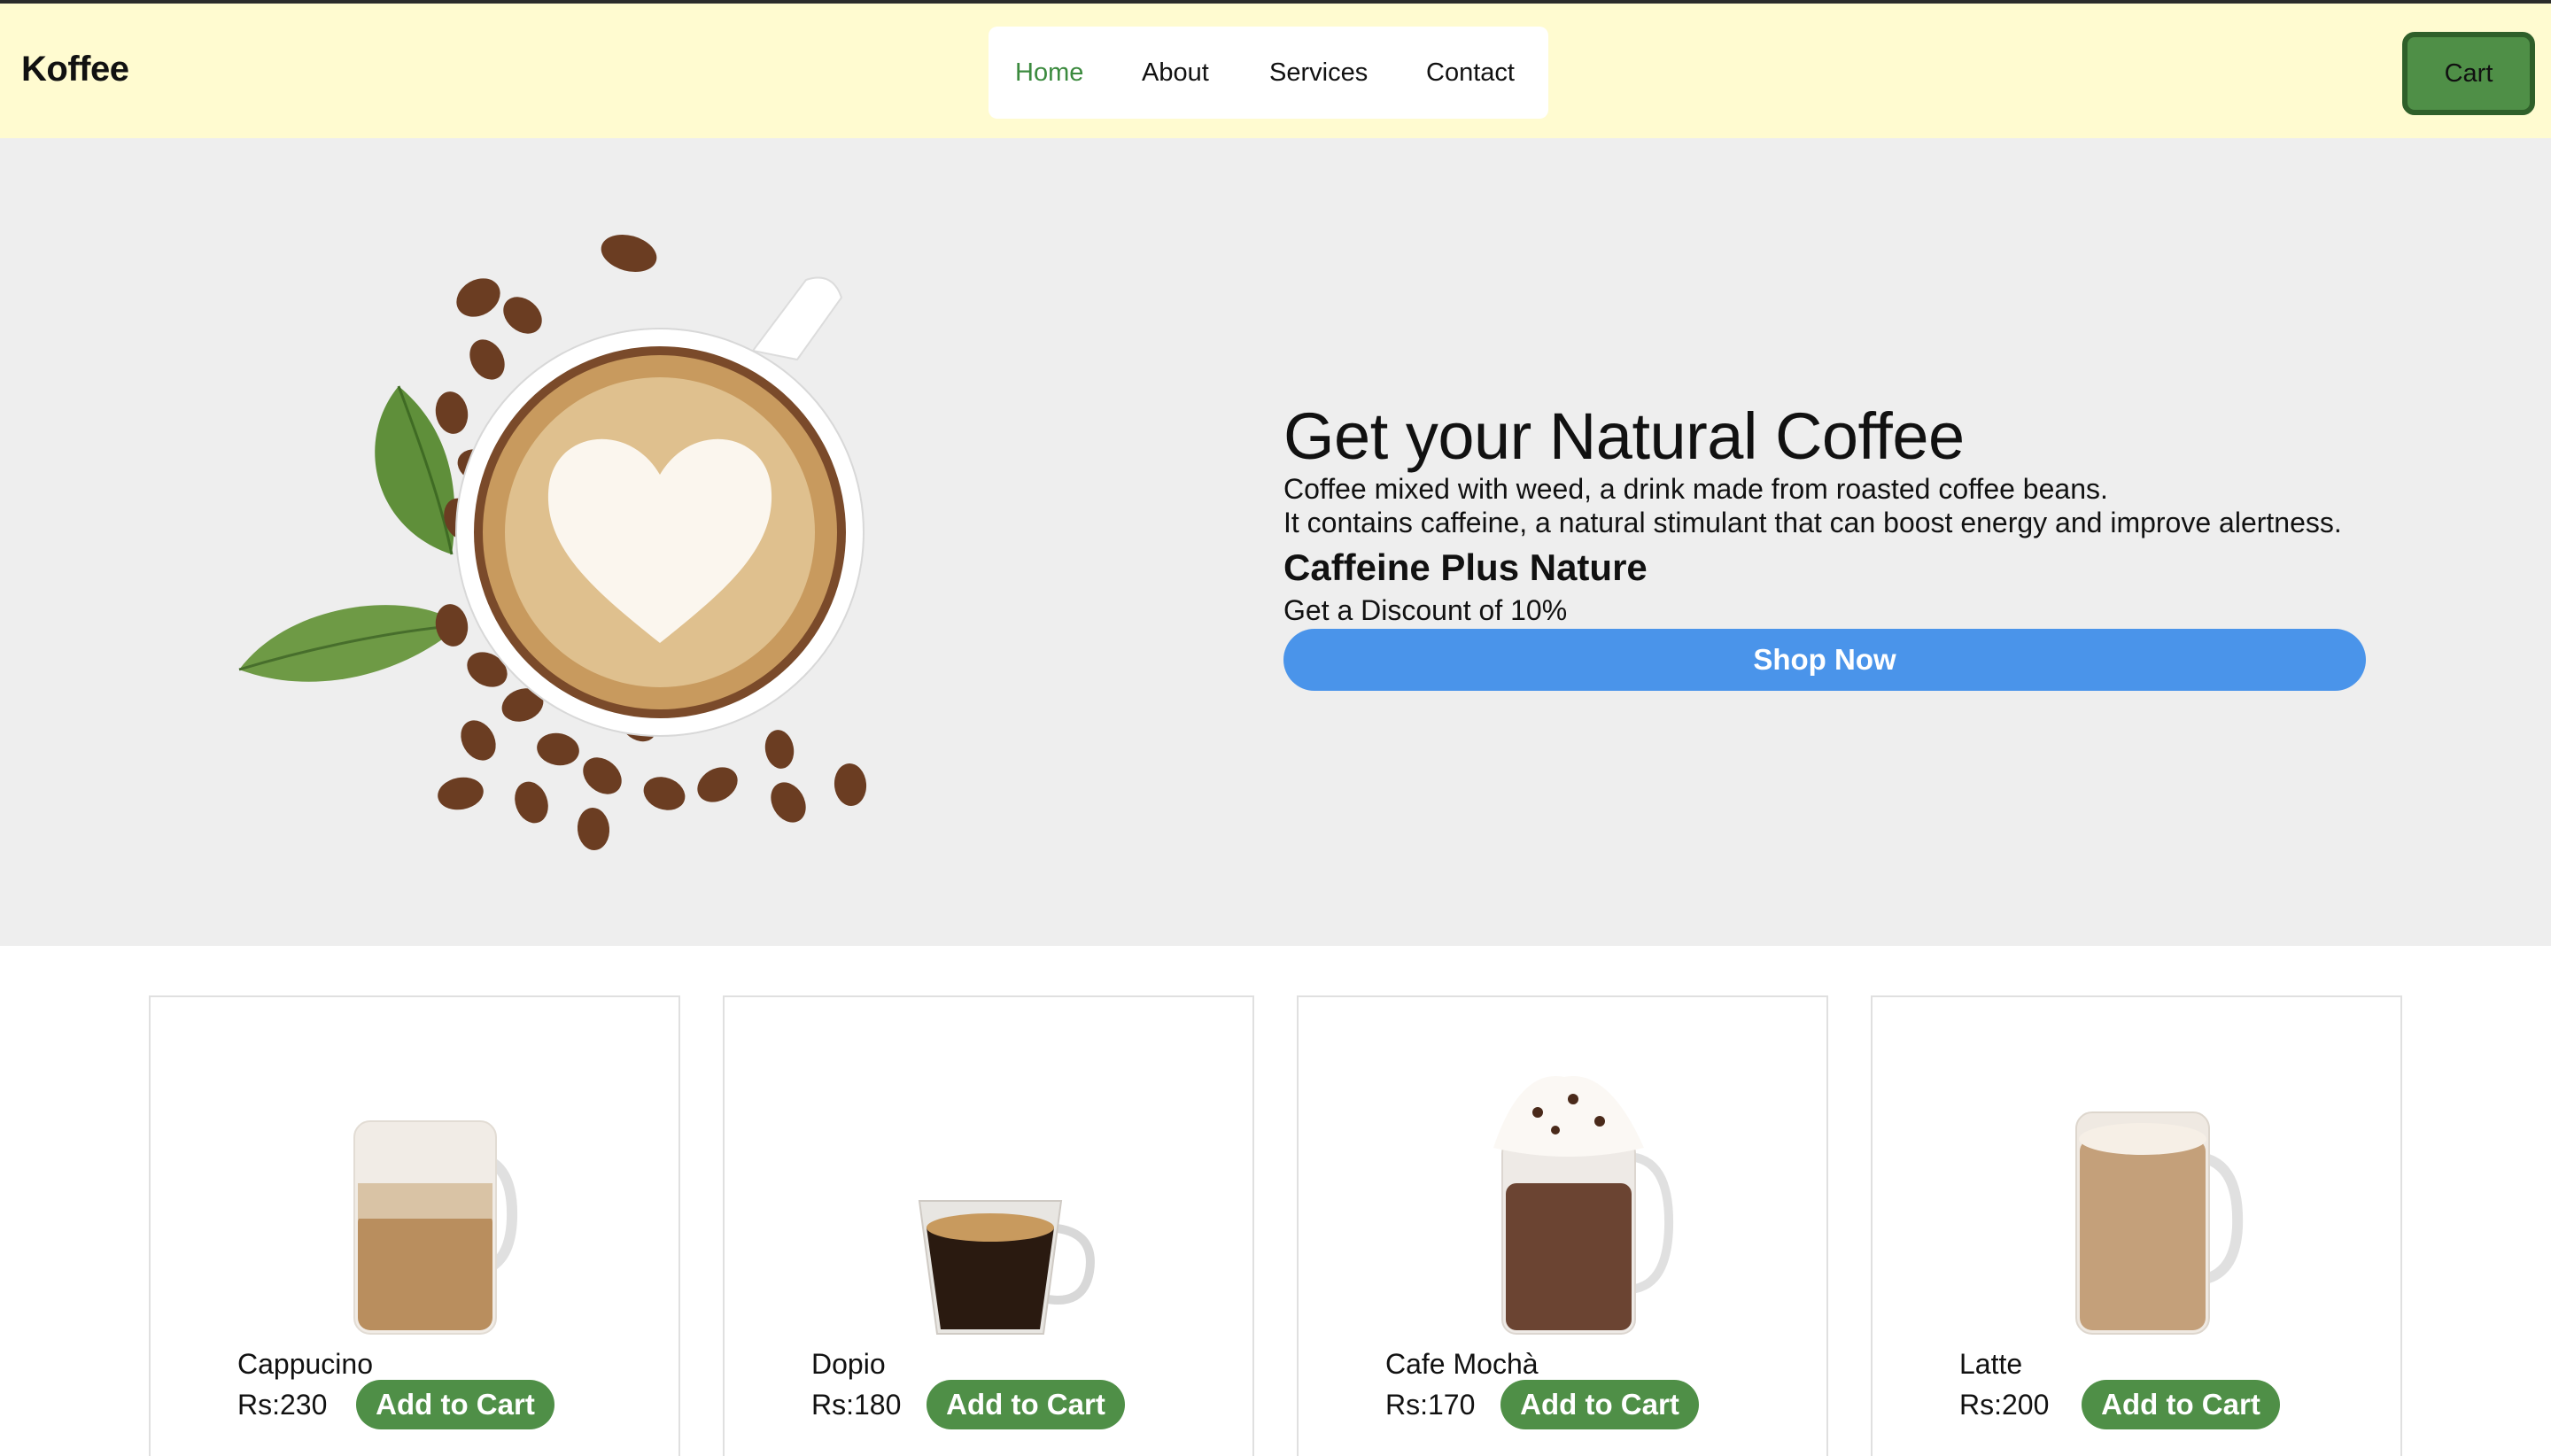  Describe the element at coordinates (1049, 73) in the screenshot. I see `nav-home: Home` at that location.